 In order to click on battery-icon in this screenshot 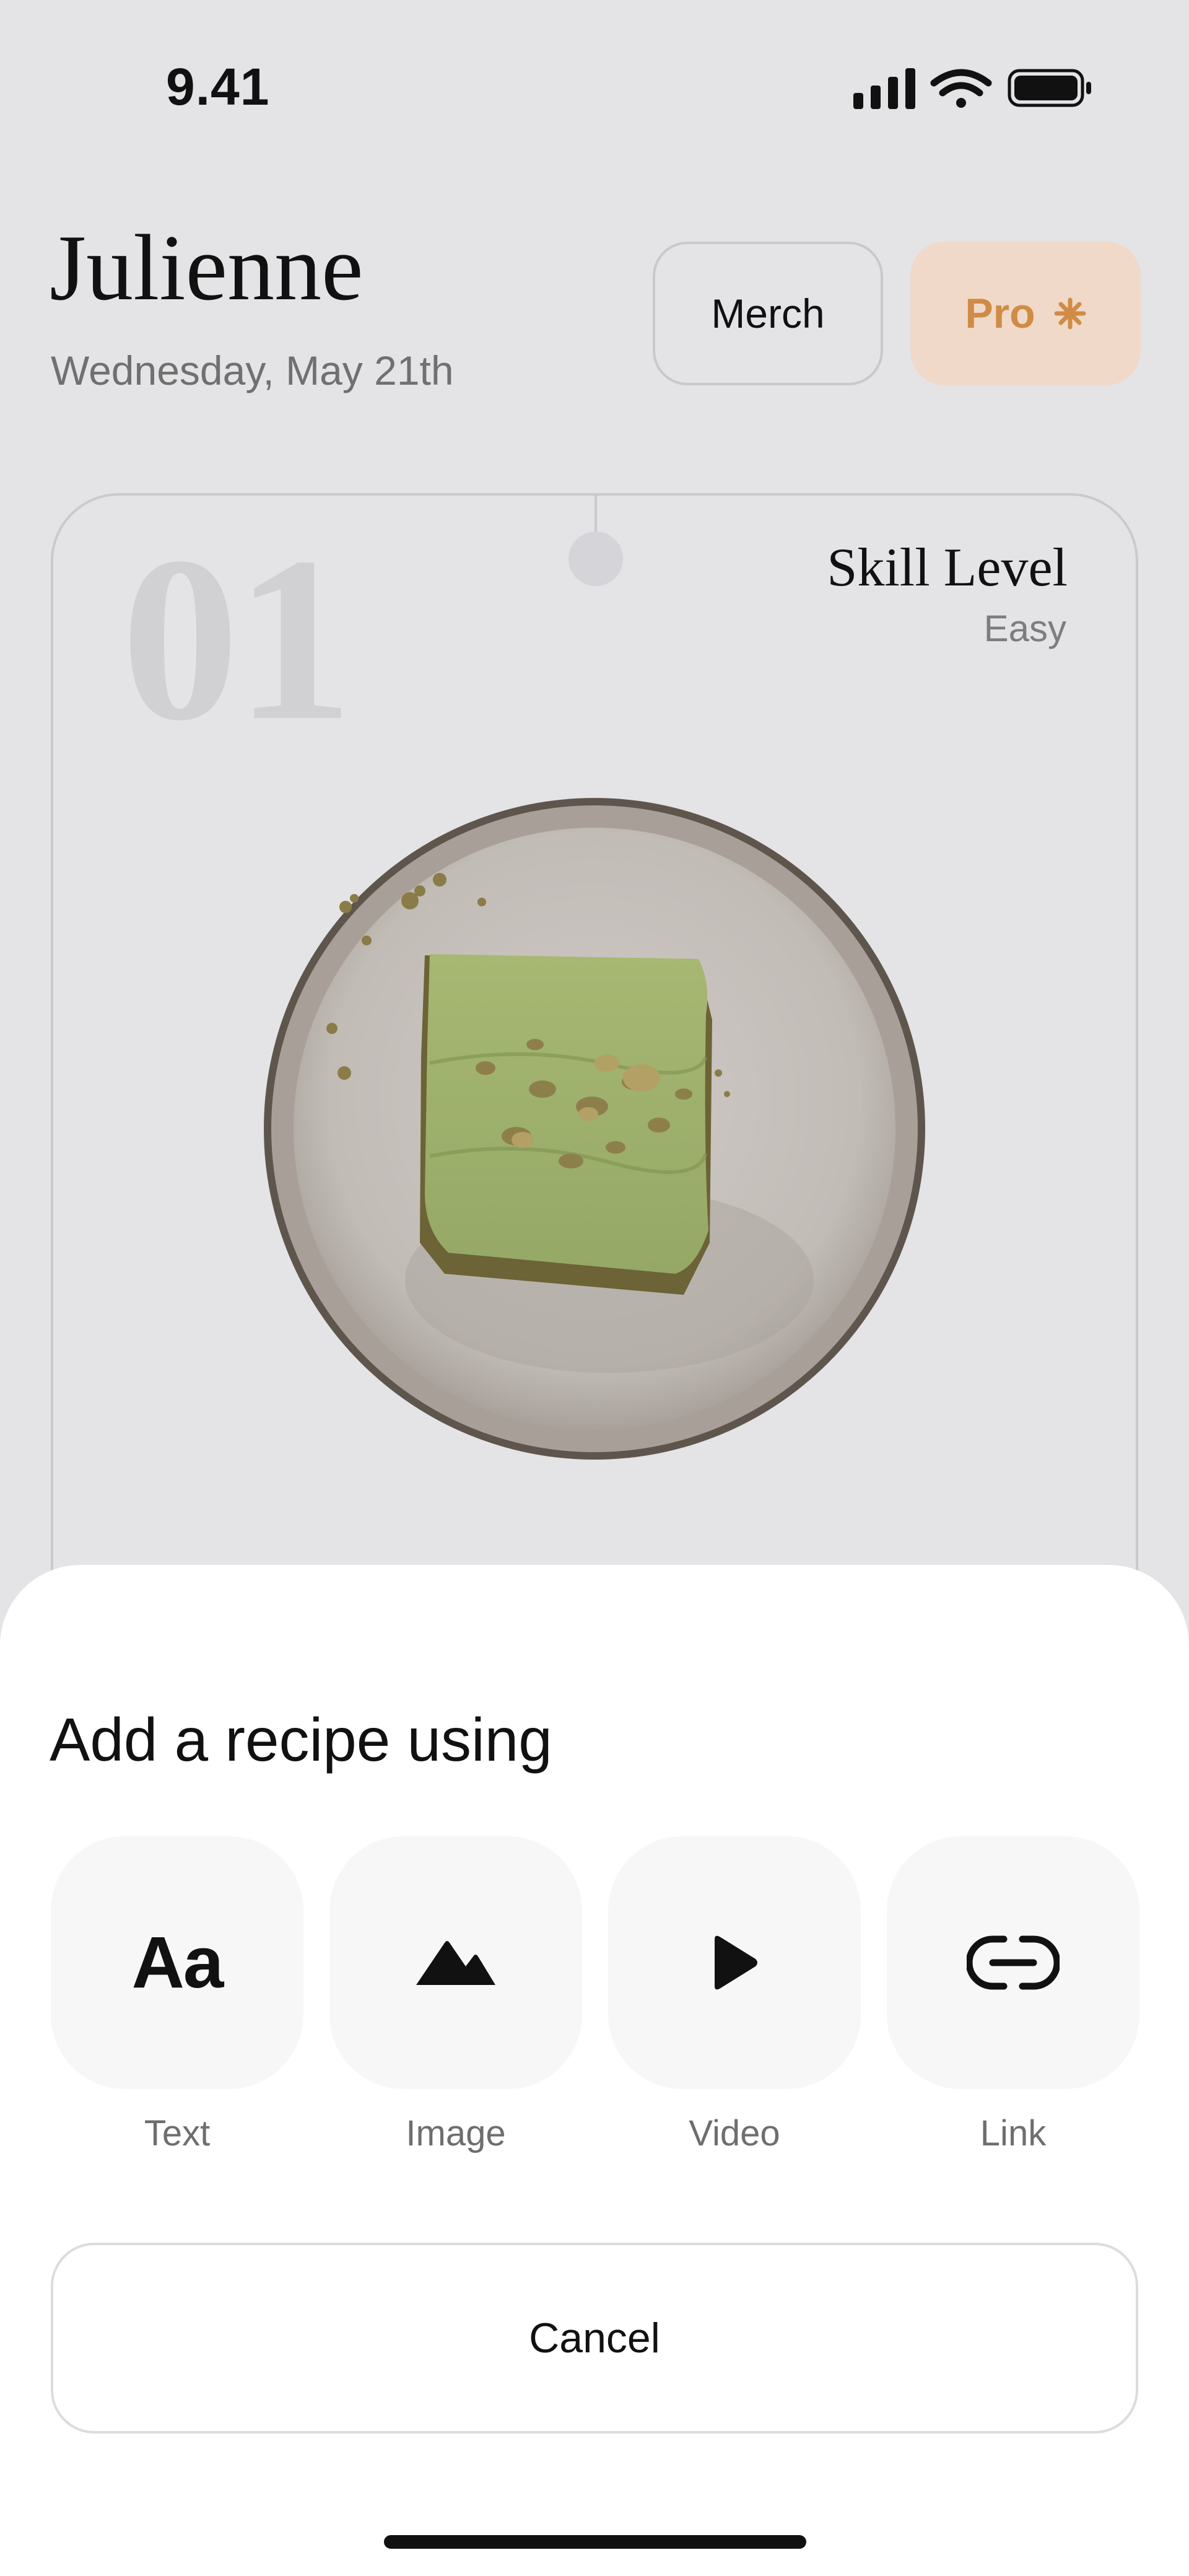, I will do `click(1049, 88)`.